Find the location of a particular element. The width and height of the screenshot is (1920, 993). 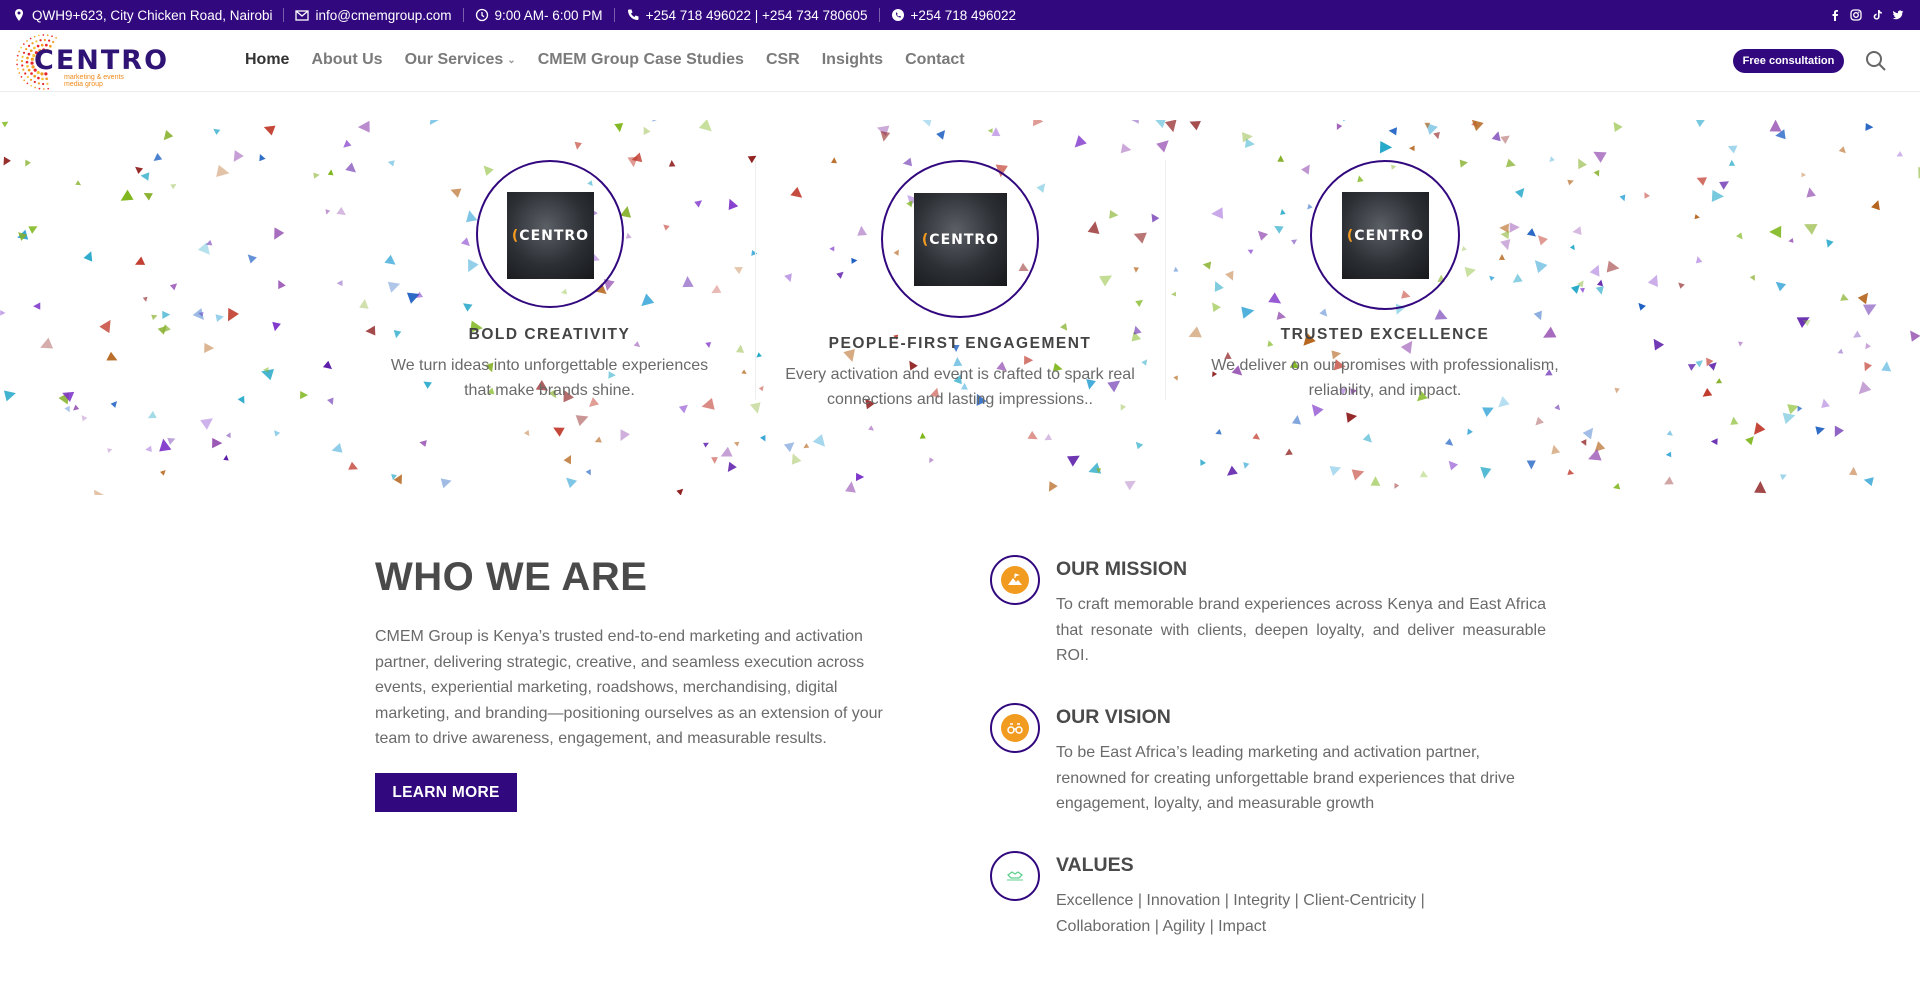

whatsapp-icon is located at coordinates (898, 15).